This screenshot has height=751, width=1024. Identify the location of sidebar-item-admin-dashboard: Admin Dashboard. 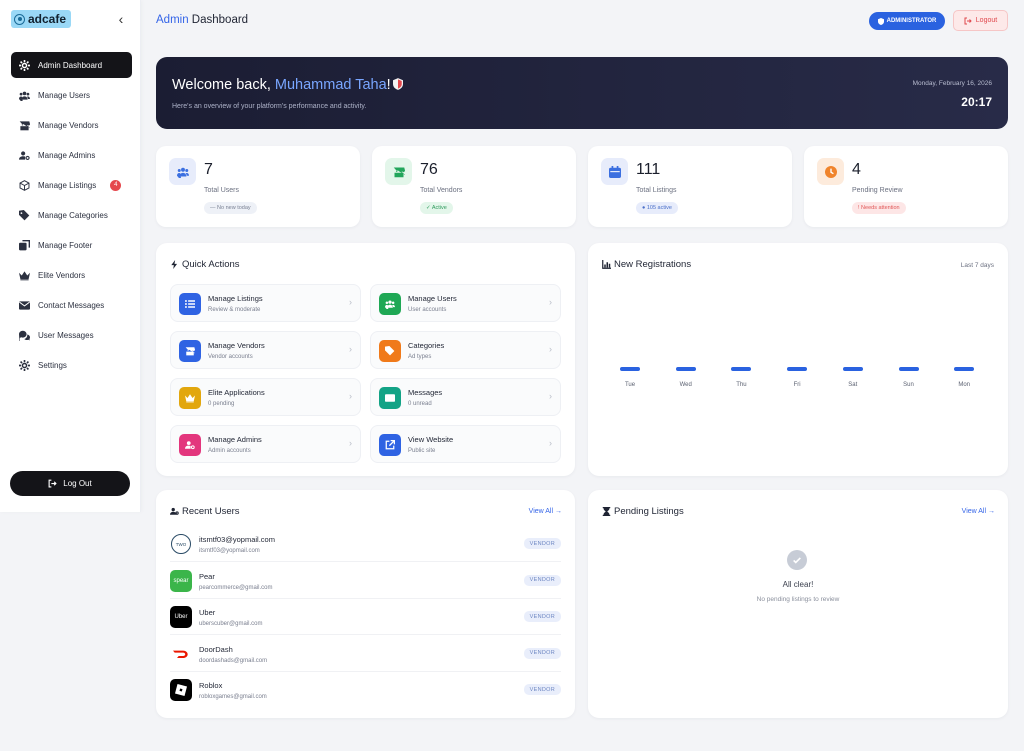
(71, 65).